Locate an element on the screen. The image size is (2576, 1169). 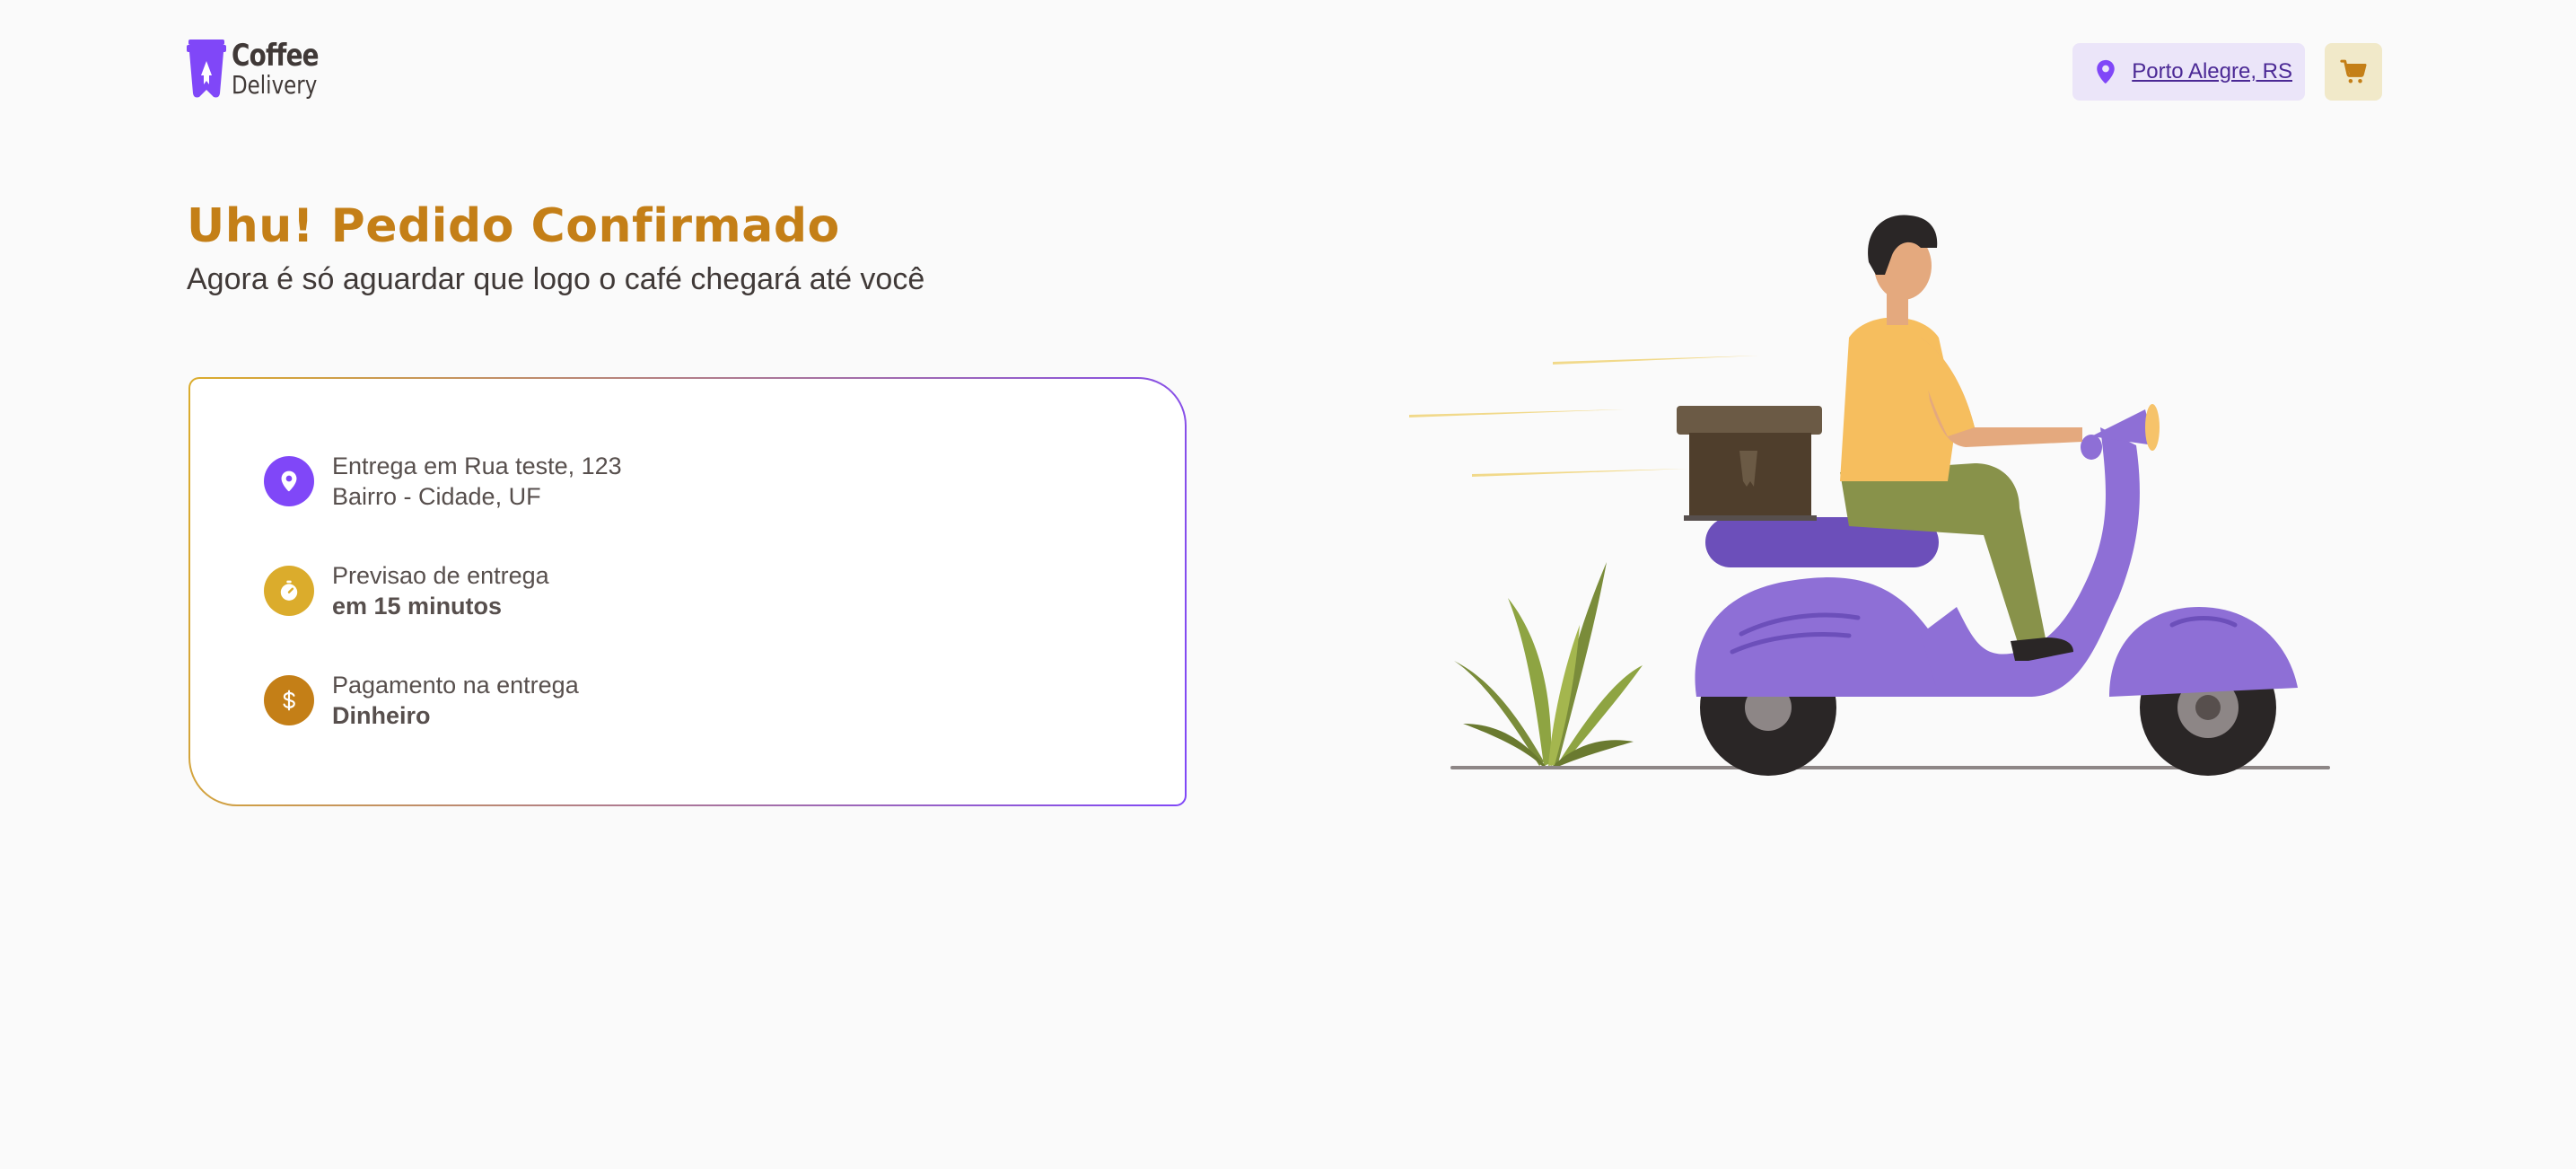
location-label: Porto Alegre, RS is located at coordinates (2212, 71).